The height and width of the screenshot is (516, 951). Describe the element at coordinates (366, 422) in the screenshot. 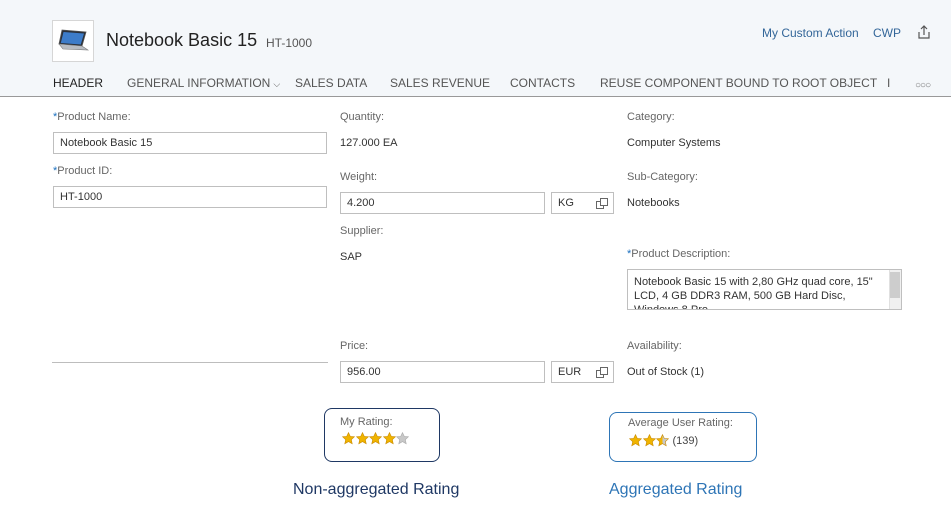

I see `my-rating-label: My Rating:` at that location.